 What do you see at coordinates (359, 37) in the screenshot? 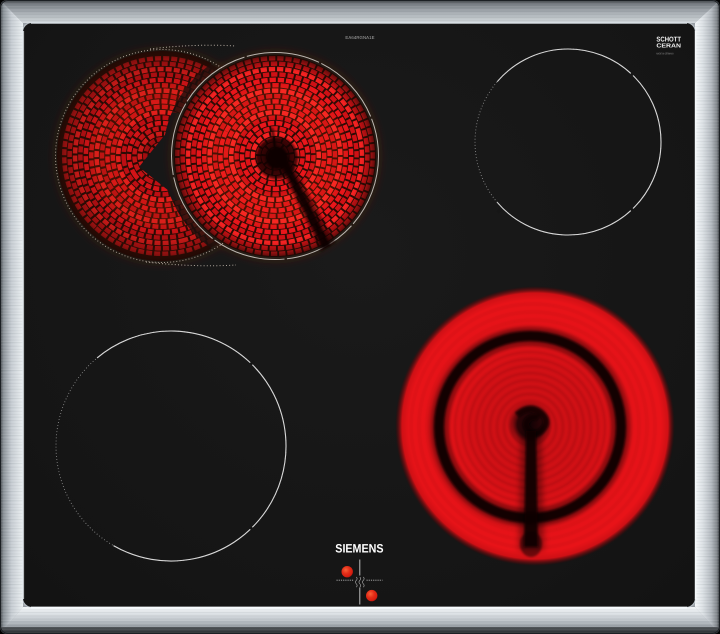
I see `svg-text: EA64RGNA1E` at bounding box center [359, 37].